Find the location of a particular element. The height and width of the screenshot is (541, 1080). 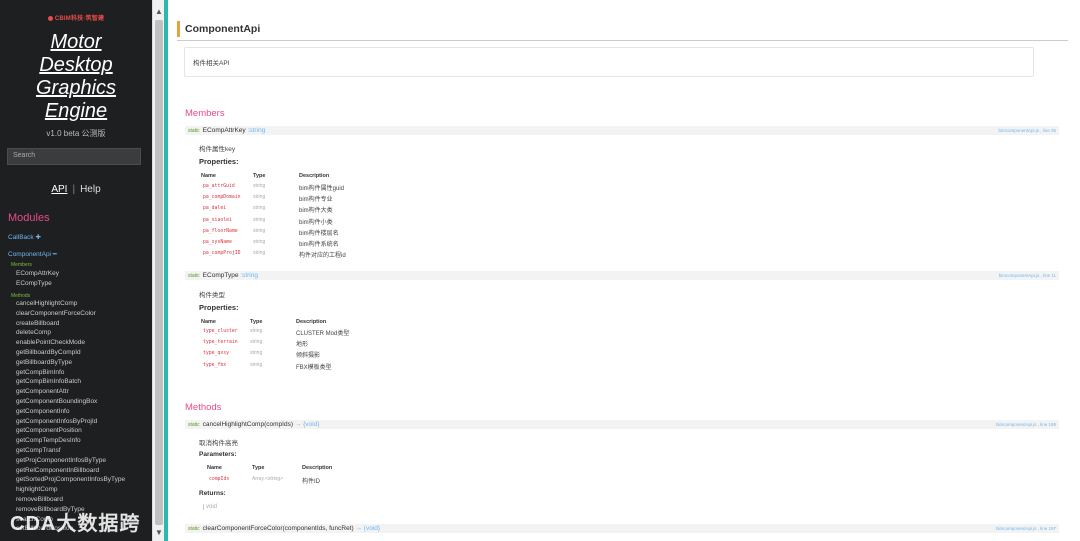

version-label: v1.0 beta 公测版 is located at coordinates (76, 133).